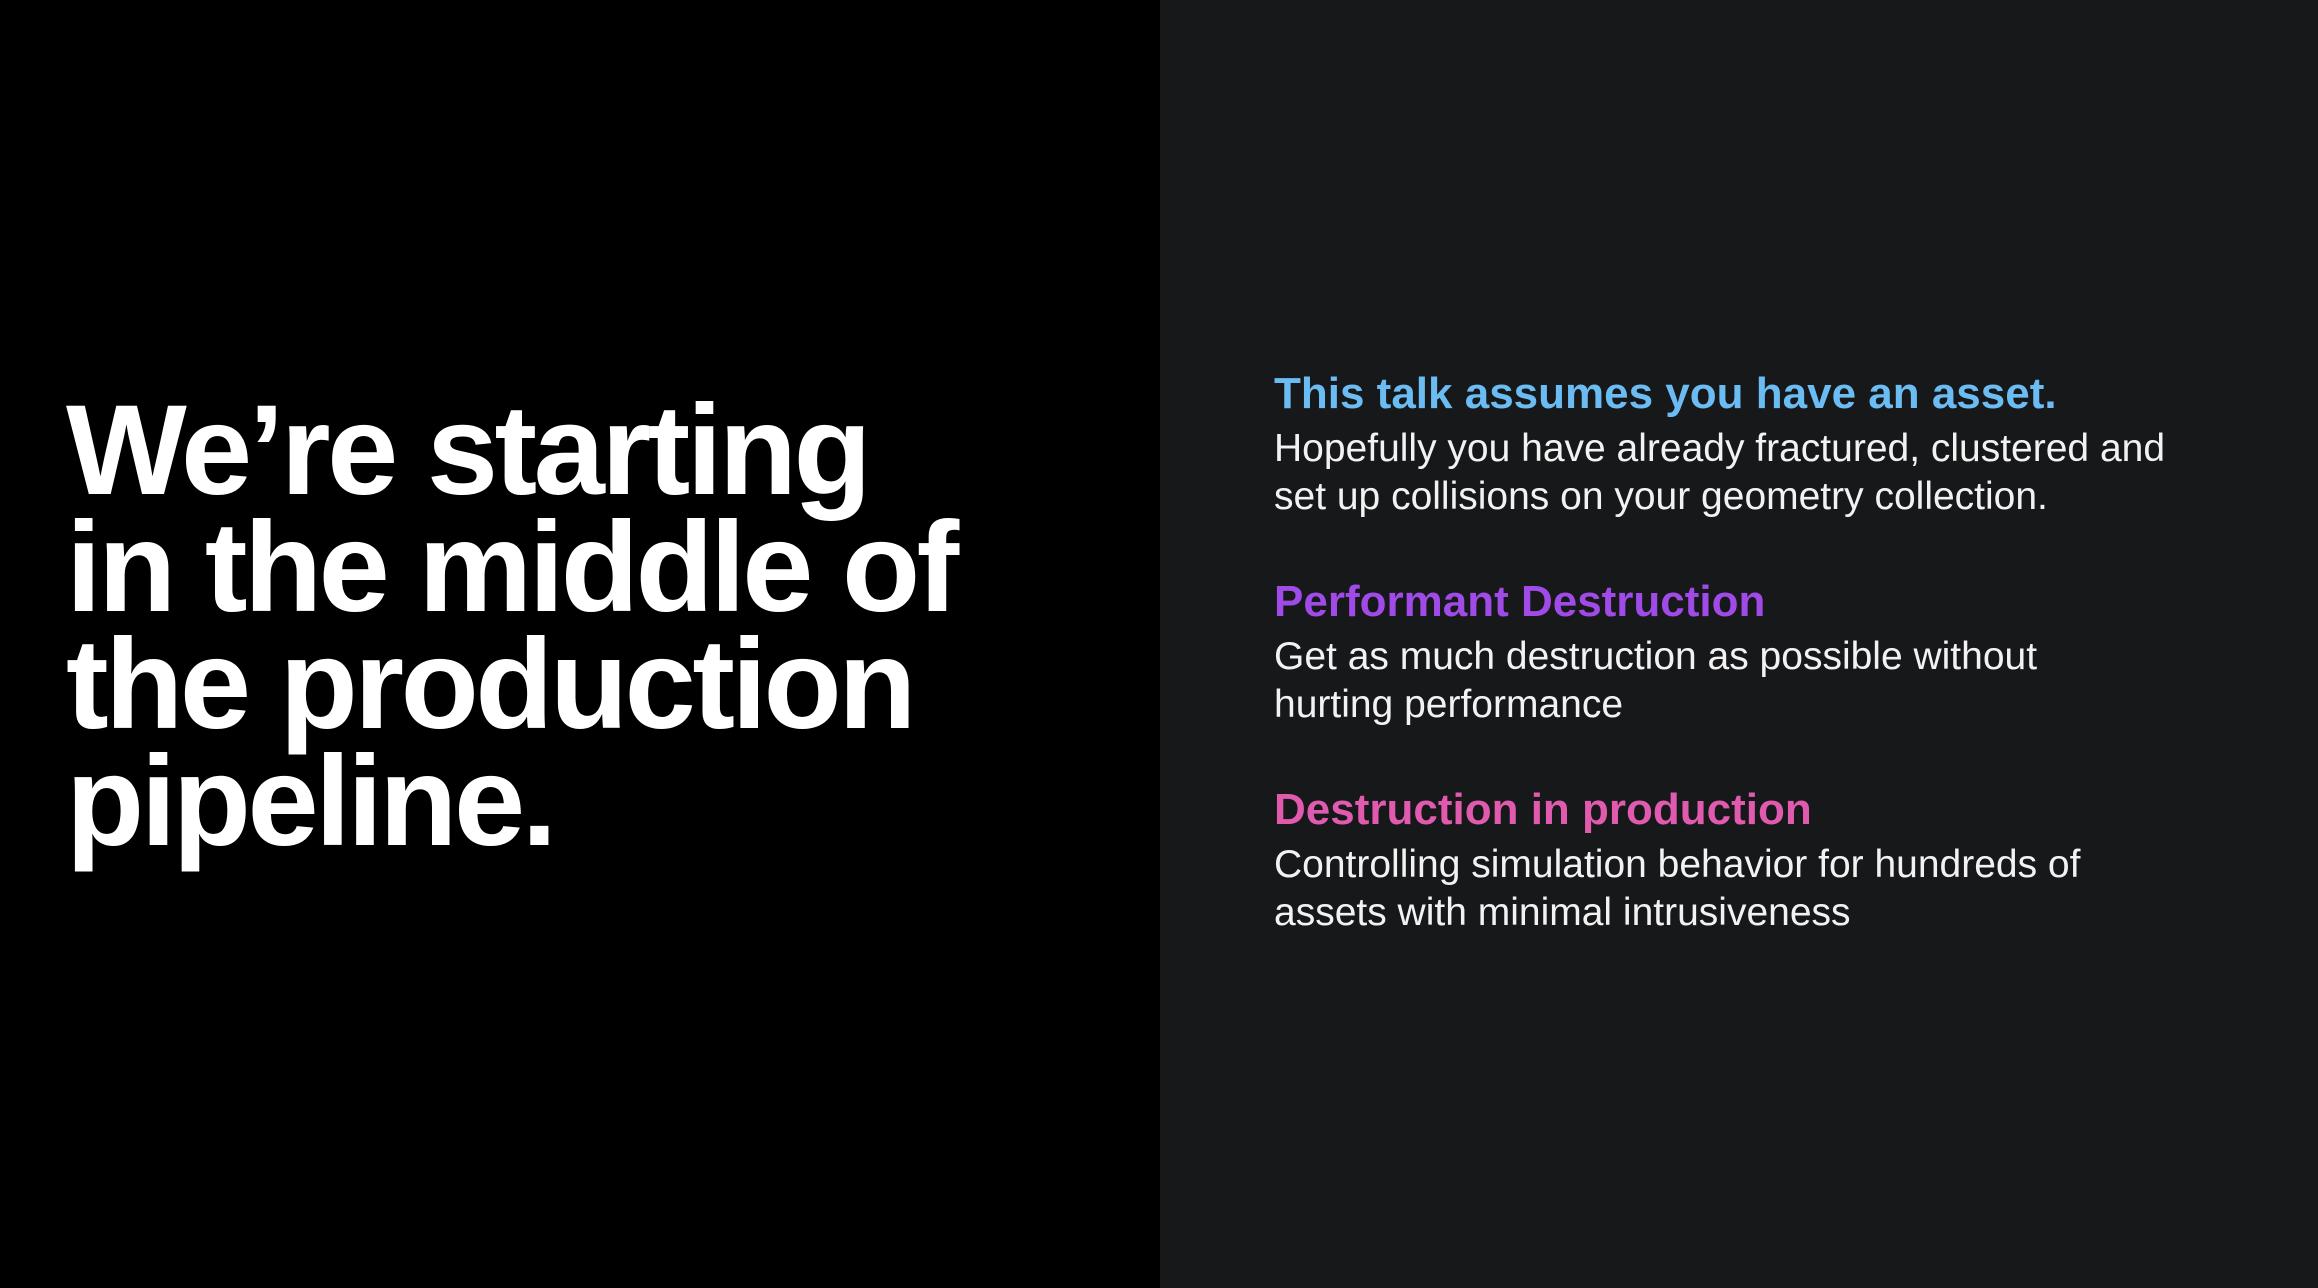 This screenshot has height=1288, width=2318. Describe the element at coordinates (1562, 912) in the screenshot. I see `point-description-line: assets with minimal intrusiveness` at that location.